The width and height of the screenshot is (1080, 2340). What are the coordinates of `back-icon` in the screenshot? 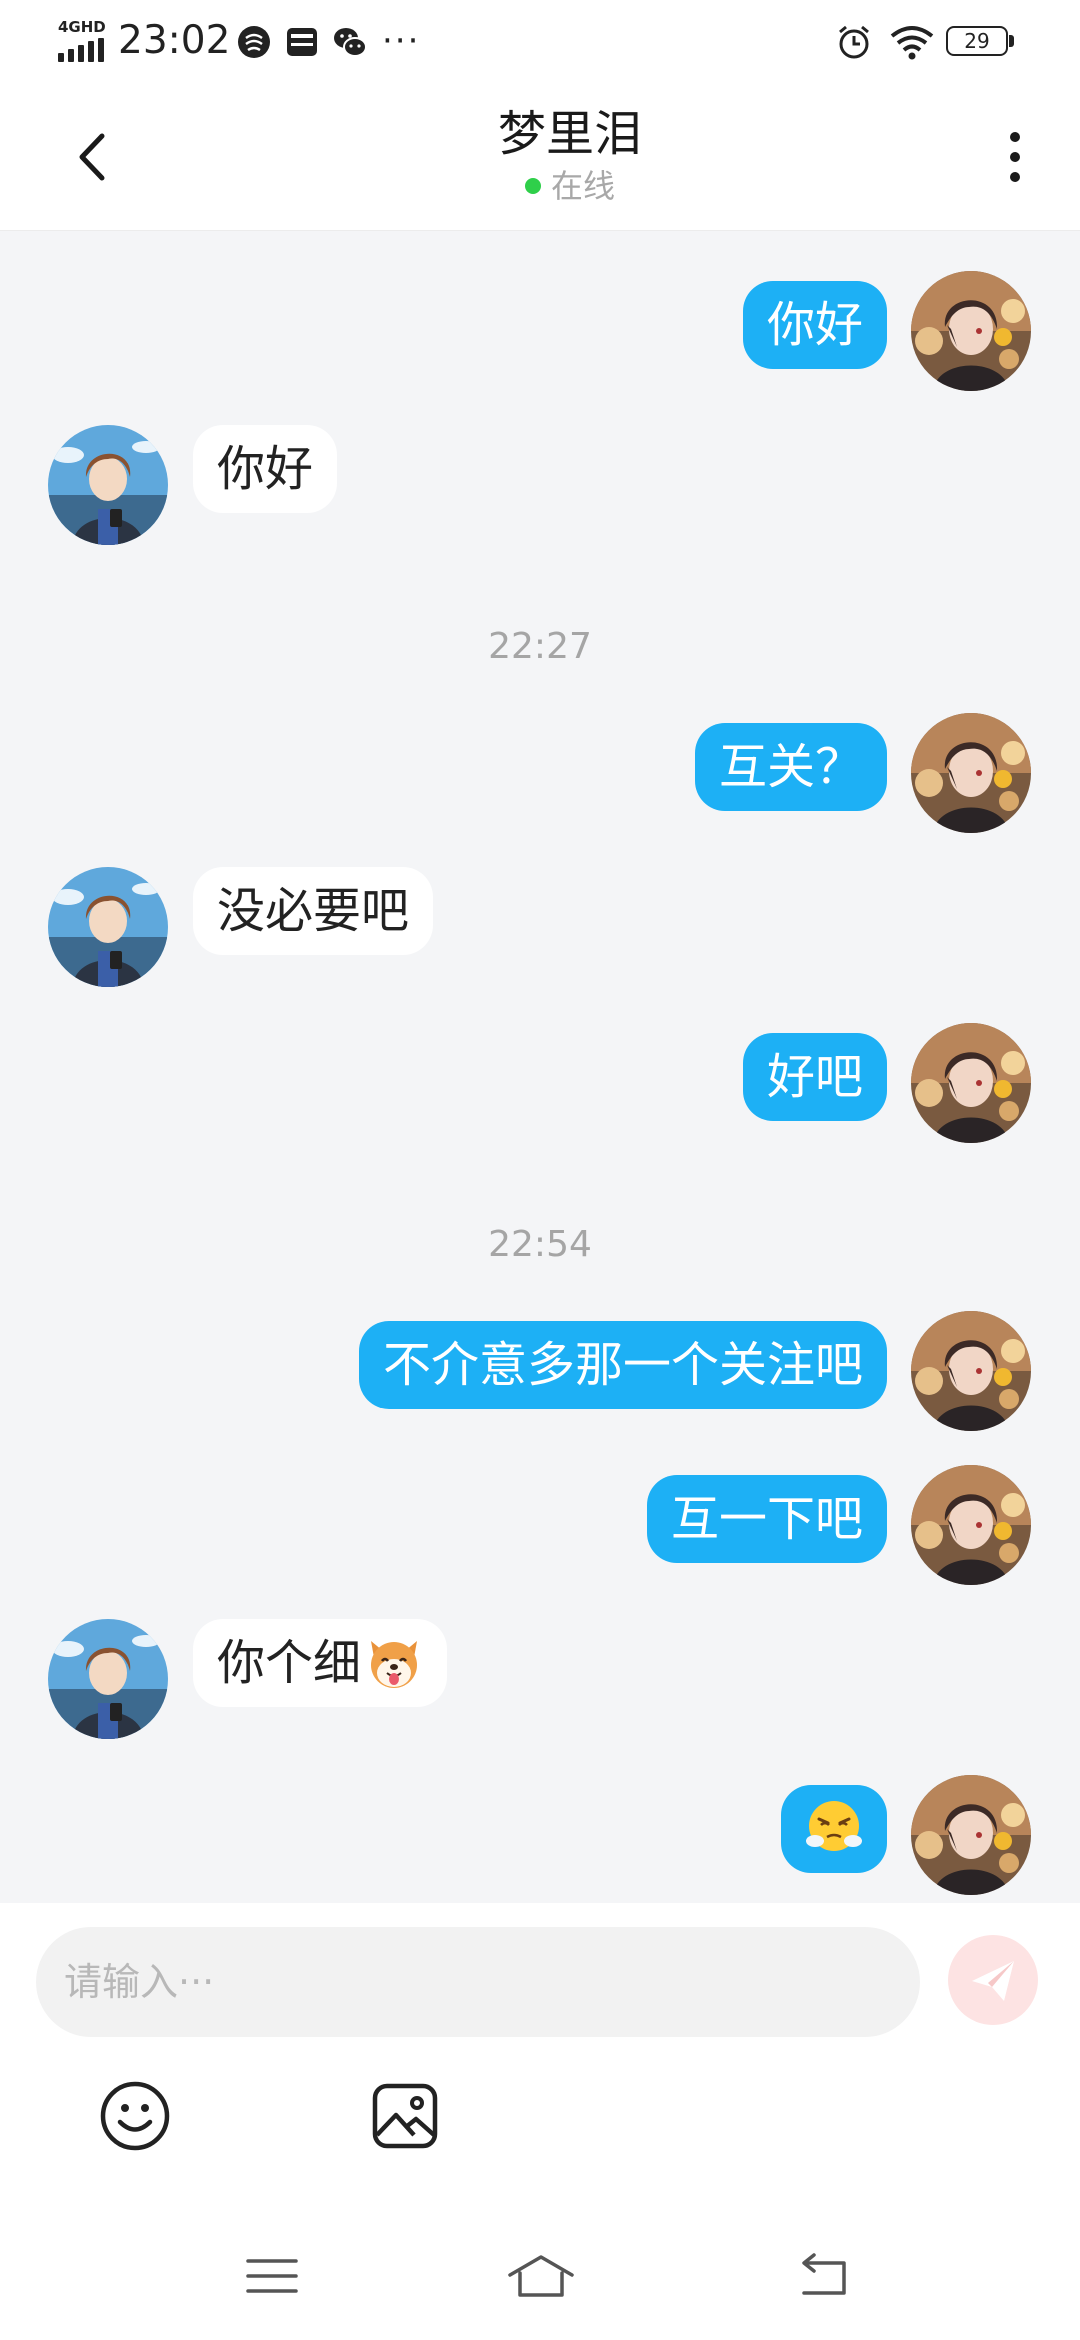 It's located at (824, 2276).